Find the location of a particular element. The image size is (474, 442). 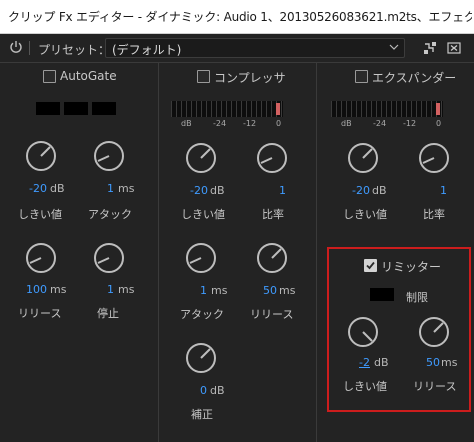

autogate-release-unit: ms is located at coordinates (58, 289).